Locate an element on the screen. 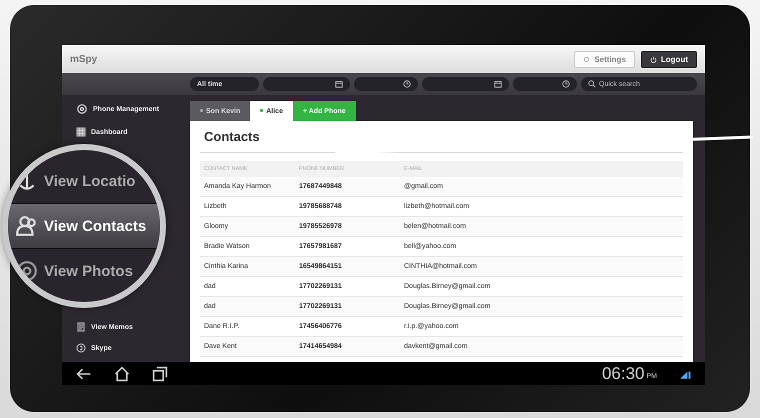 Image resolution: width=760 pixels, height=418 pixels. logout-button: Logout is located at coordinates (668, 59).